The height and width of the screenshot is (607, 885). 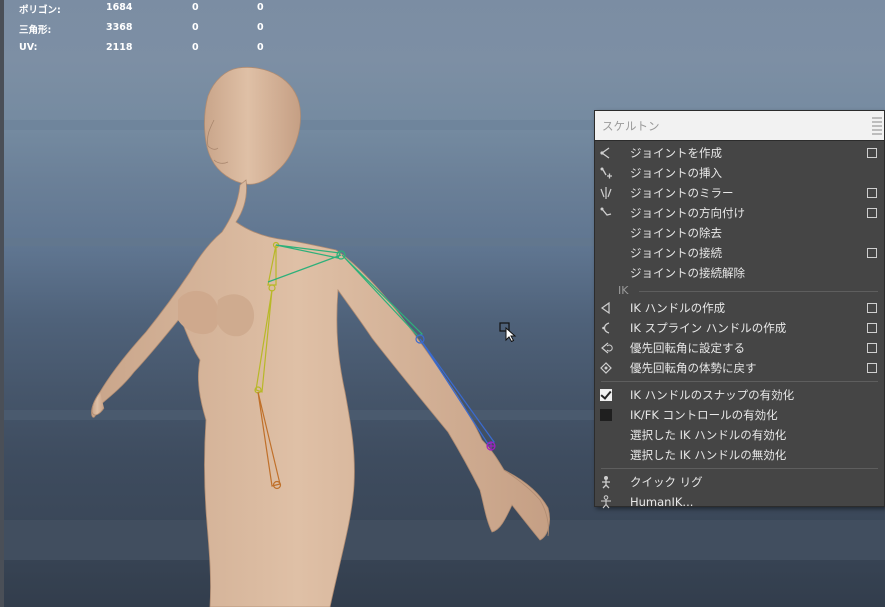 What do you see at coordinates (606, 193) in the screenshot?
I see `joint-mirror-icon` at bounding box center [606, 193].